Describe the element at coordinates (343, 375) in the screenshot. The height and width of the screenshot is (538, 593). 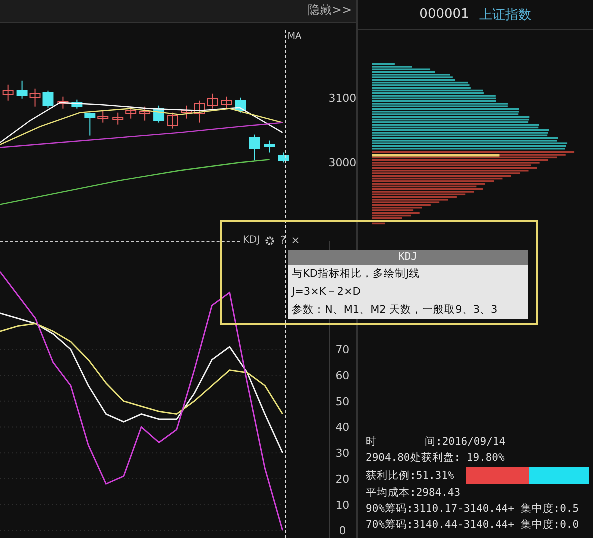
I see `axis-tick-label: 60` at that location.